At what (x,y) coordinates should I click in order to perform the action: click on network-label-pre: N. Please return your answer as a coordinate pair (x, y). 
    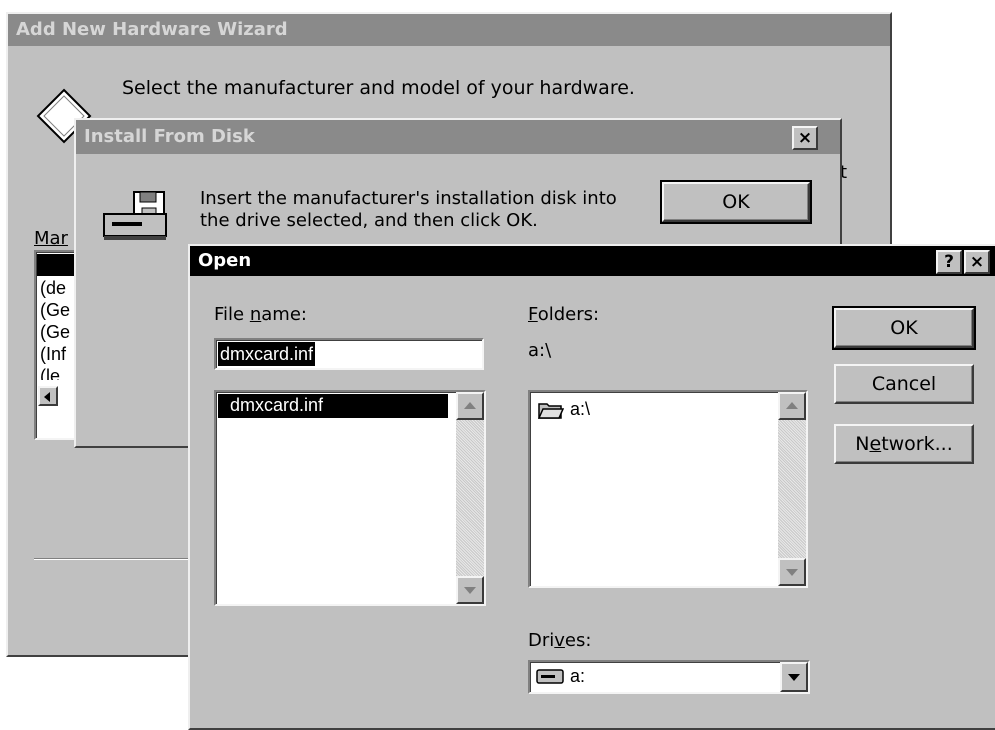
    Looking at the image, I should click on (862, 444).